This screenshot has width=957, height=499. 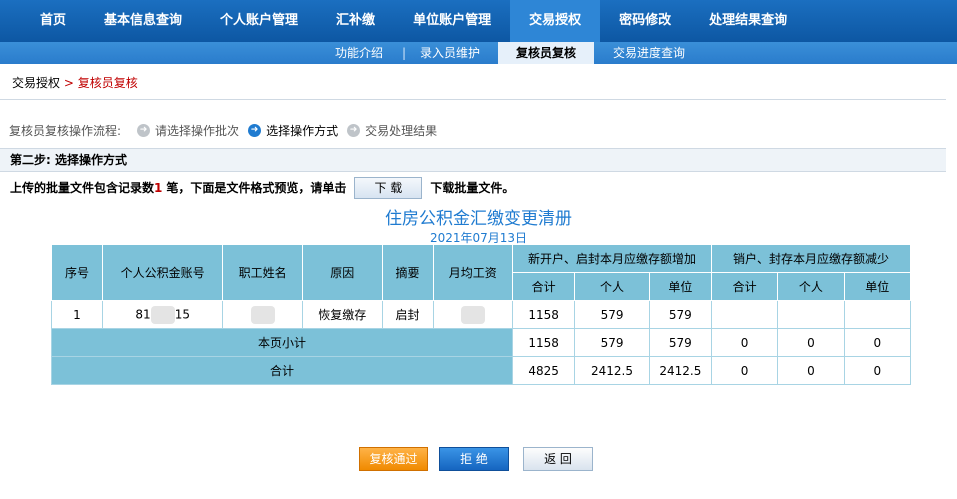 What do you see at coordinates (450, 53) in the screenshot?
I see `subnav-entry-maintain: 录入员维护` at bounding box center [450, 53].